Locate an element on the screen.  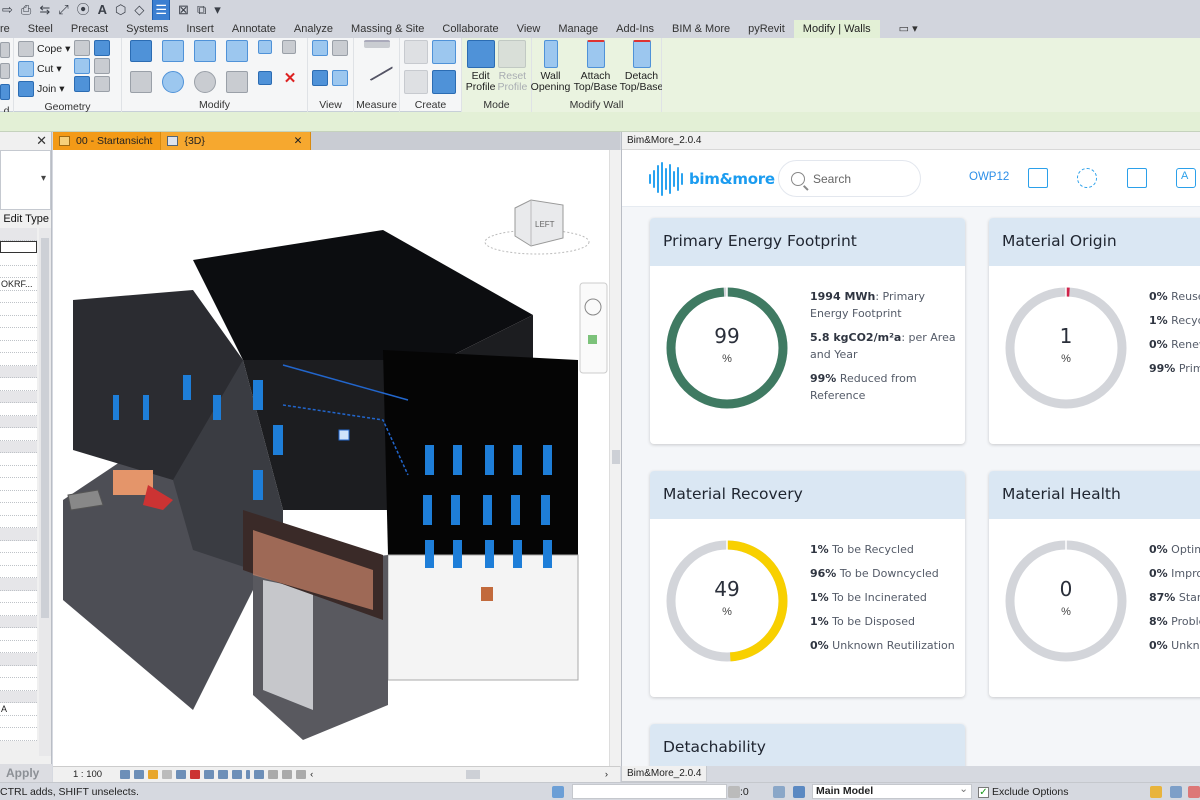
project-code: OWP12 is located at coordinates (989, 177).